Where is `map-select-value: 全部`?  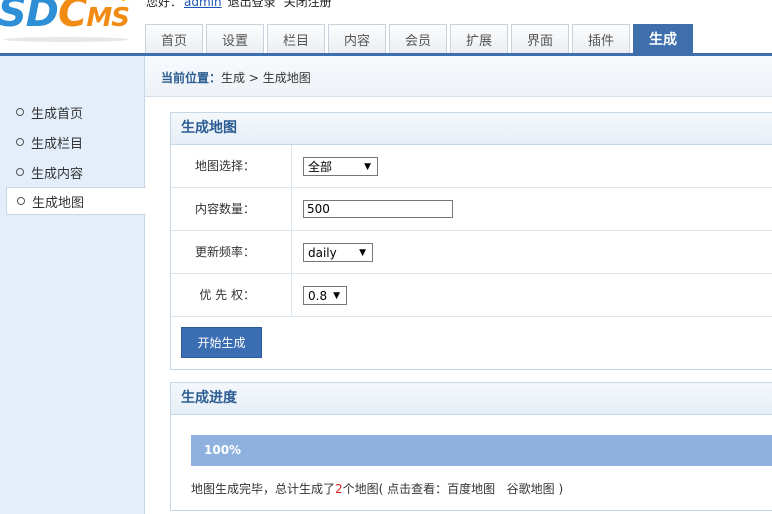 map-select-value: 全部 is located at coordinates (320, 167).